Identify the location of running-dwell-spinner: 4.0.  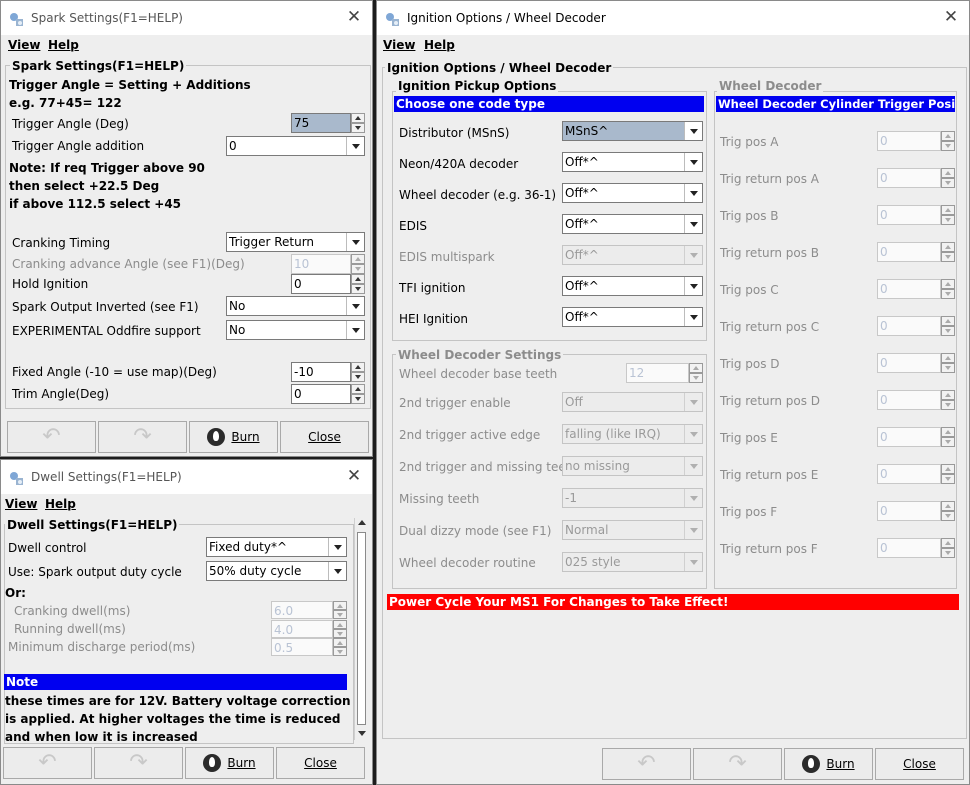
(309, 629).